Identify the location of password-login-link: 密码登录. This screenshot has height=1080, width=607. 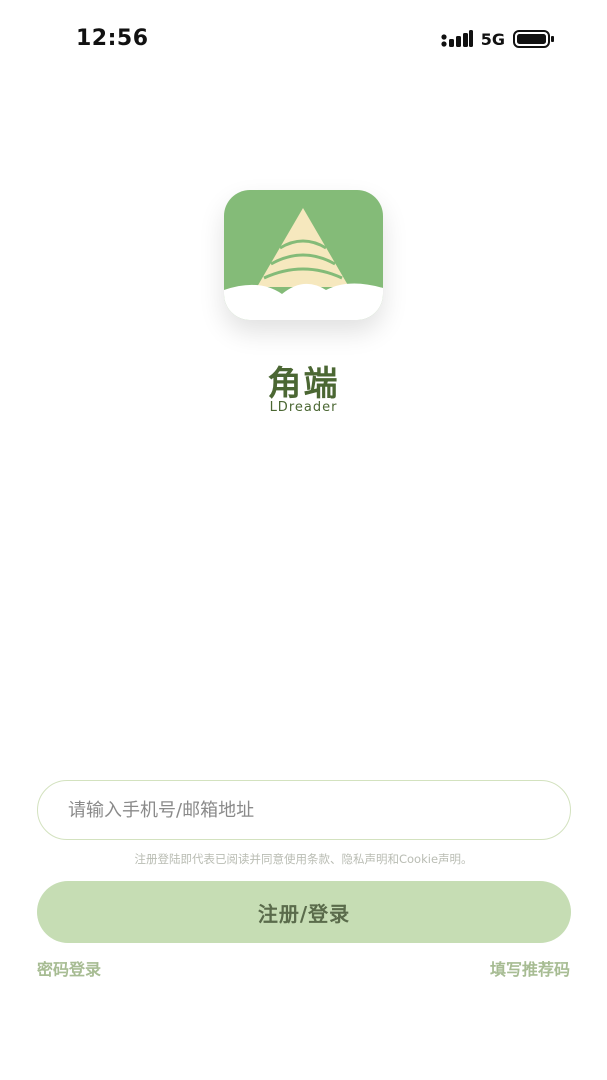
(69, 968).